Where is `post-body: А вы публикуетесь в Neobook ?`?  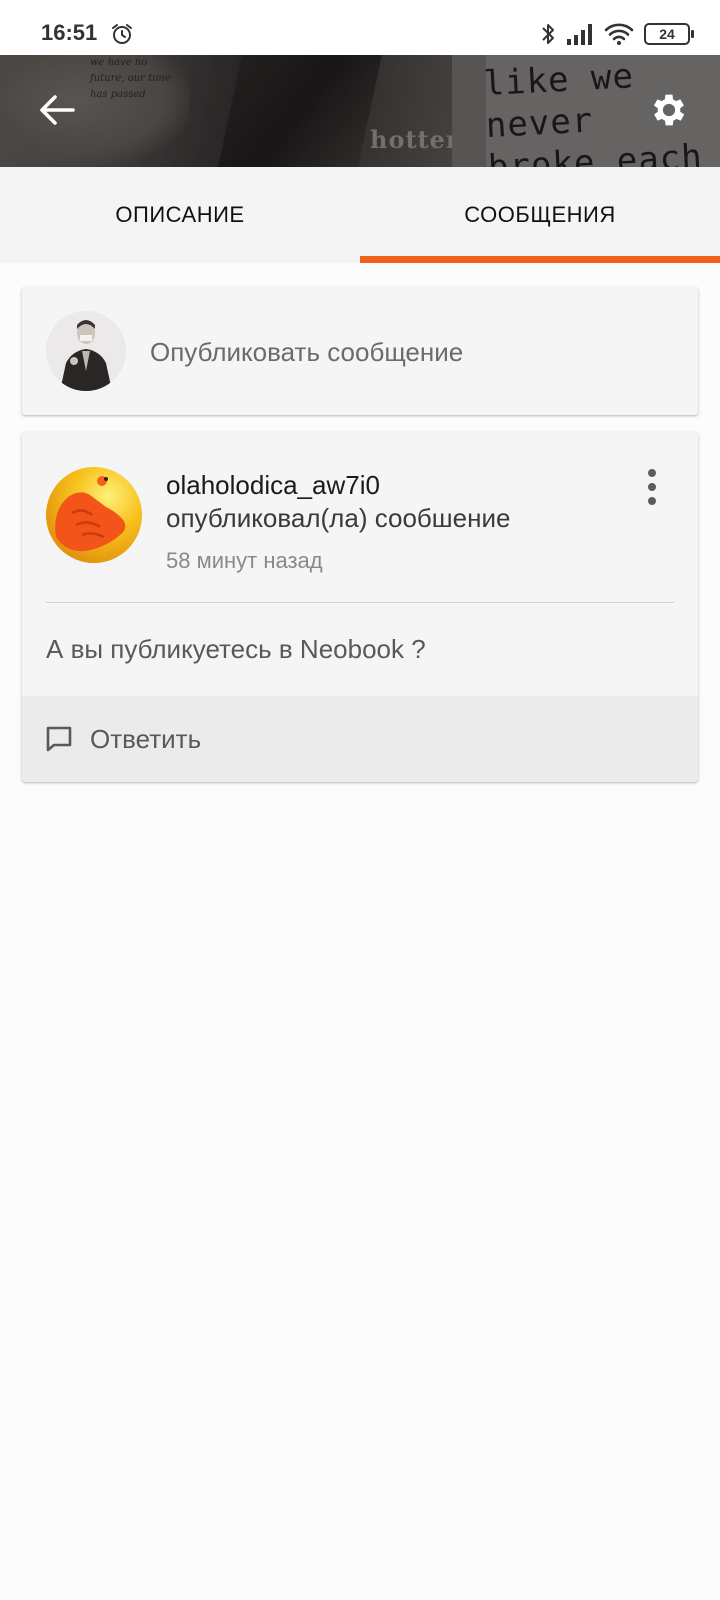
post-body: А вы публикуетесь в Neobook ? is located at coordinates (236, 649).